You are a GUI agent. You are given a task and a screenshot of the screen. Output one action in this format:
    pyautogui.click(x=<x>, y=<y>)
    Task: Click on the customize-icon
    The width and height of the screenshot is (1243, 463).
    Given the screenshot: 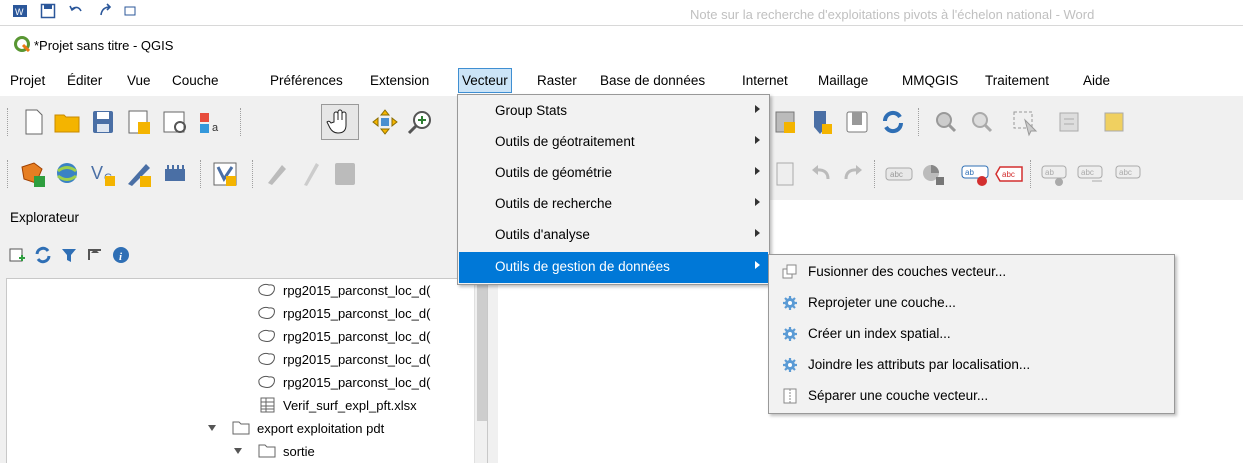 What is the action you would take?
    pyautogui.click(x=130, y=11)
    